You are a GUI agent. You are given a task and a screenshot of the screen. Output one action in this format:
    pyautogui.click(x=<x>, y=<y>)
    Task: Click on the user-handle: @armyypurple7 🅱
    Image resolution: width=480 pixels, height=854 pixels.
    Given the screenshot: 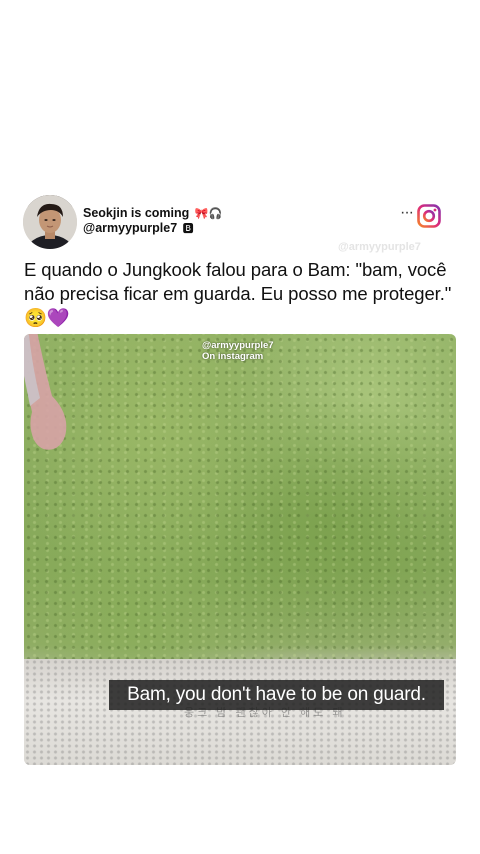 What is the action you would take?
    pyautogui.click(x=152, y=228)
    